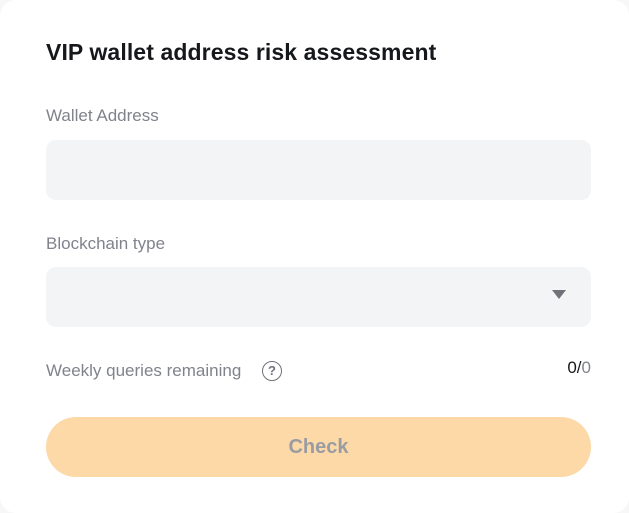 The image size is (629, 513). Describe the element at coordinates (144, 370) in the screenshot. I see `weekly-queries-label: Weekly queries remaining` at that location.